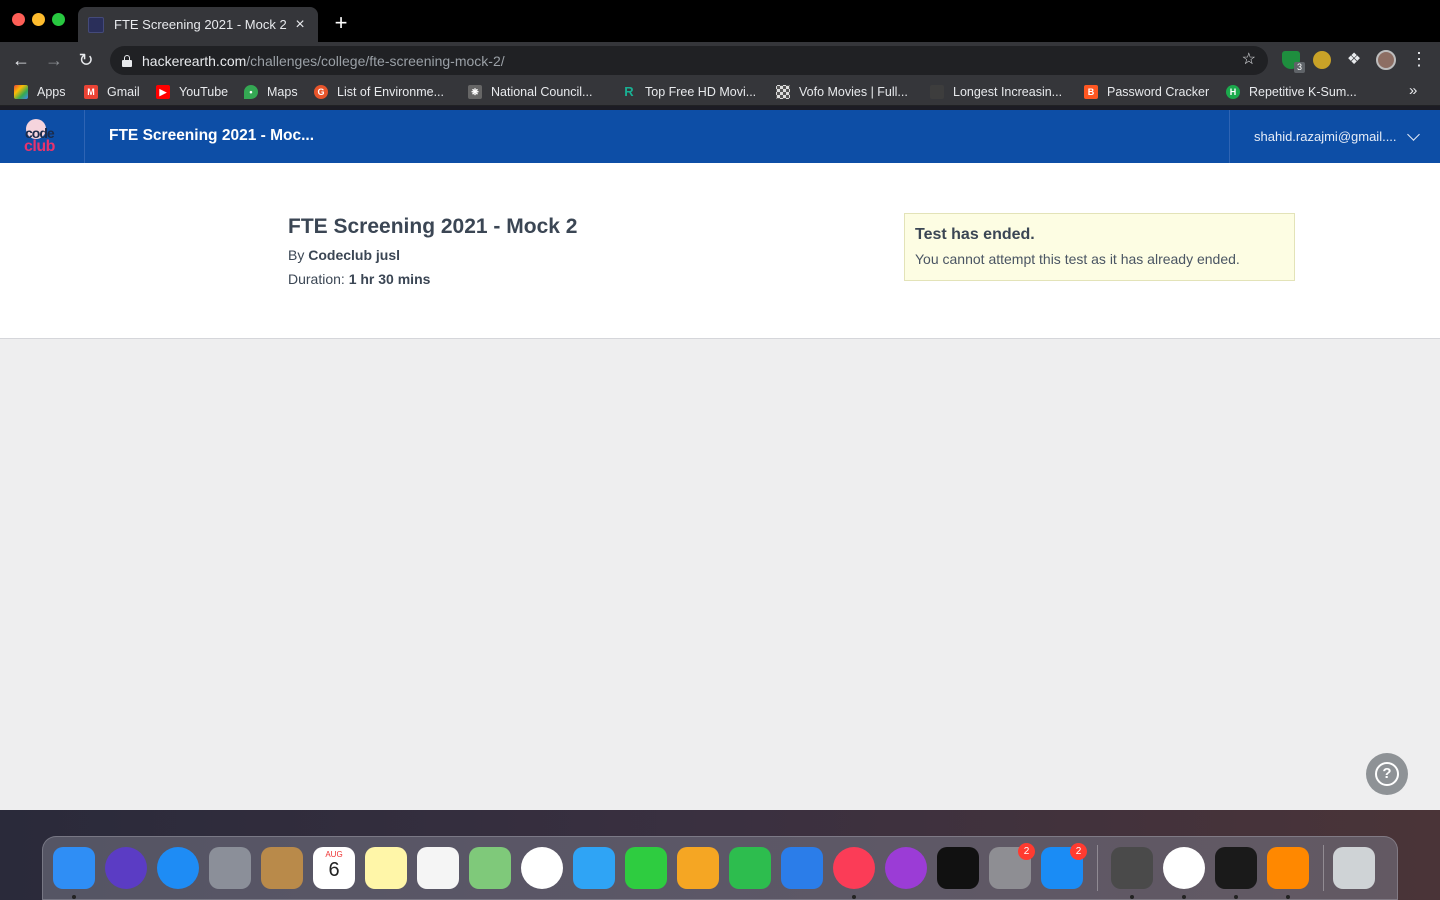 This screenshot has width=1440, height=900. Describe the element at coordinates (1236, 873) in the screenshot. I see `dock-terminal-icon` at that location.